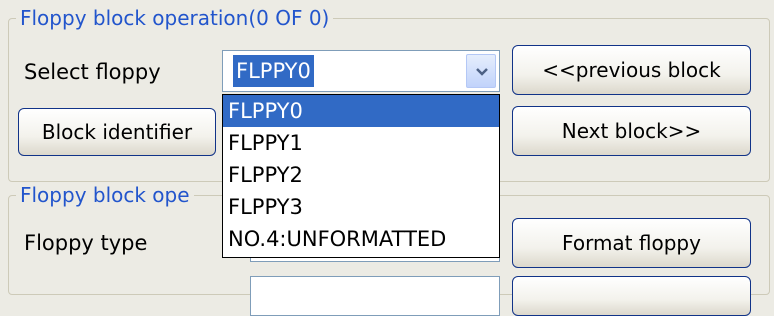  What do you see at coordinates (361, 143) in the screenshot?
I see `dropdown-option-flppy1: FLPPY1` at bounding box center [361, 143].